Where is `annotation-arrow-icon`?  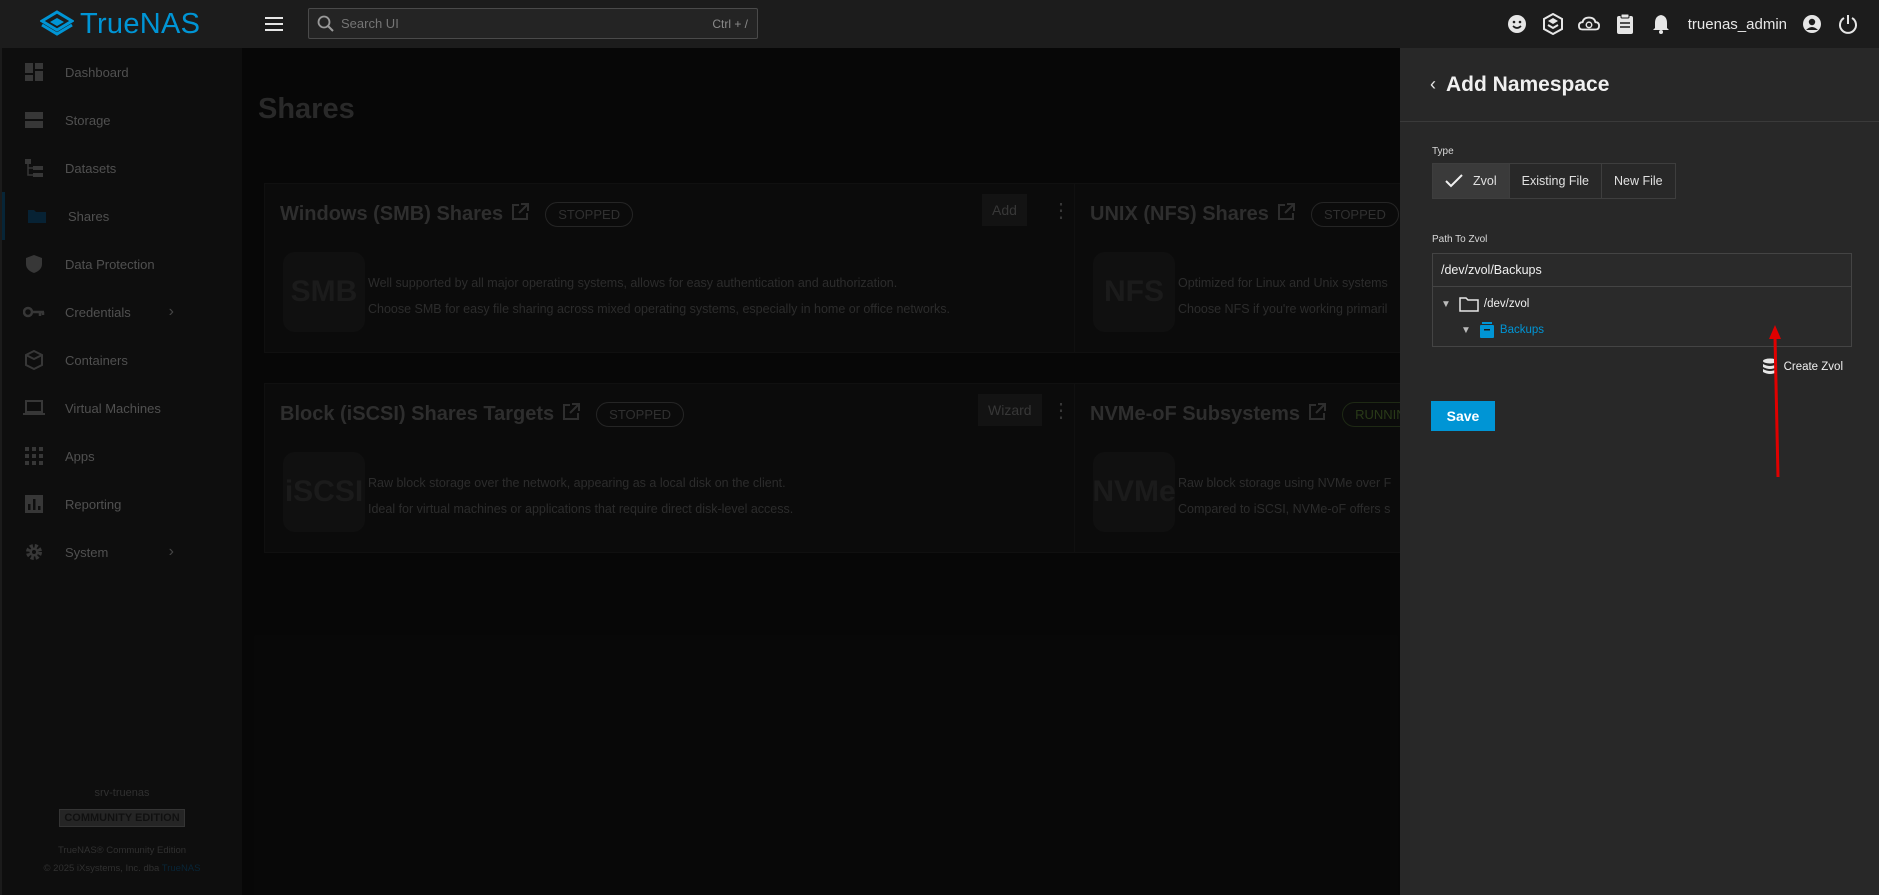 annotation-arrow-icon is located at coordinates (1775, 401).